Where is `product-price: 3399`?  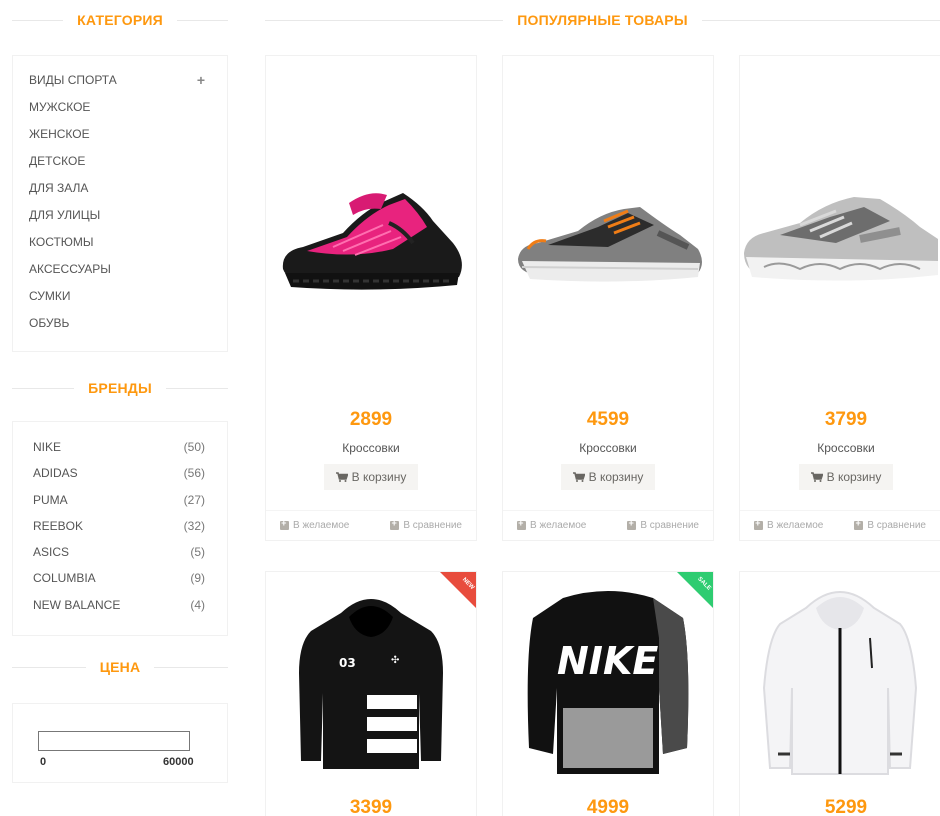
product-price: 3399 is located at coordinates (371, 806).